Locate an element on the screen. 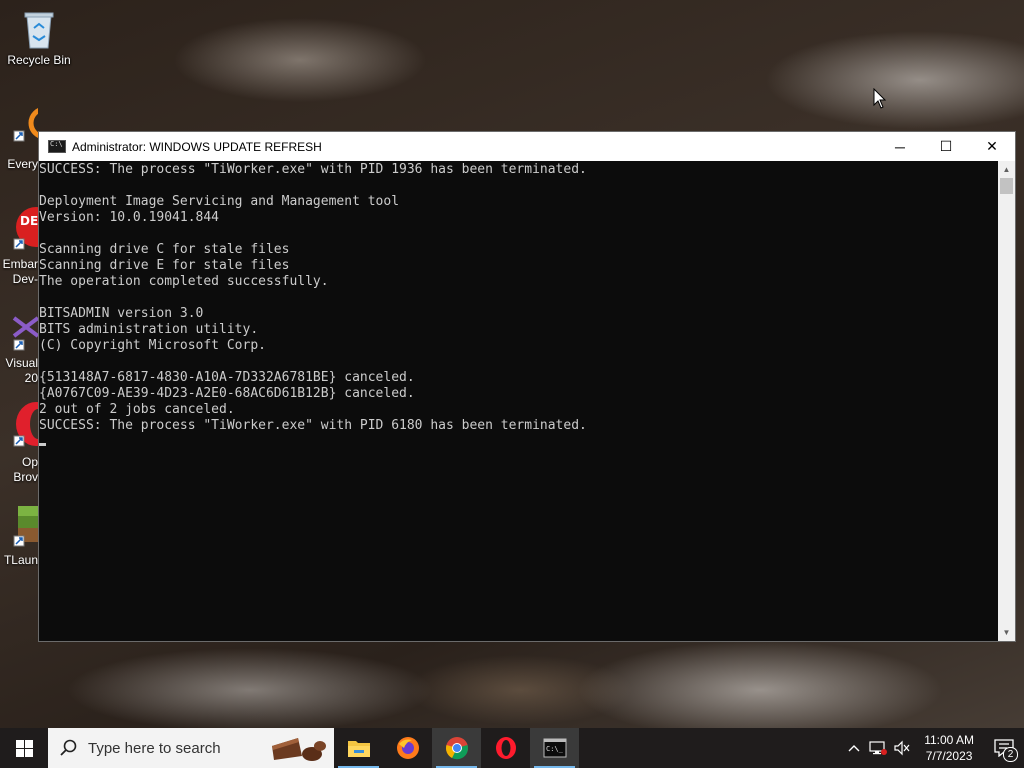 The height and width of the screenshot is (768, 1024). embarcadero-label-line2: Dev- is located at coordinates (25, 279).